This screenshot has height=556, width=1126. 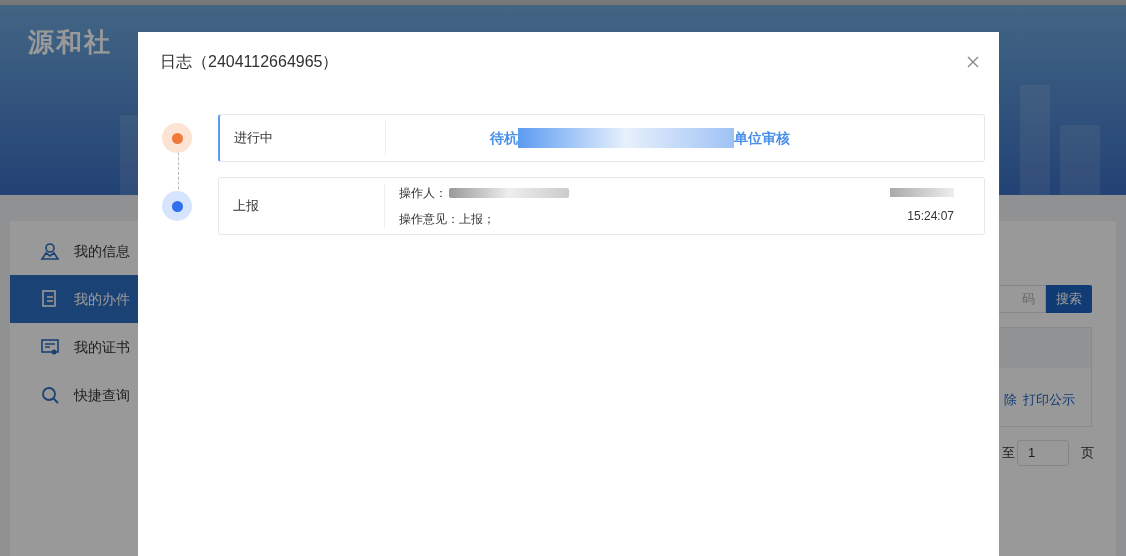 What do you see at coordinates (922, 192) in the screenshot?
I see `redacted-block` at bounding box center [922, 192].